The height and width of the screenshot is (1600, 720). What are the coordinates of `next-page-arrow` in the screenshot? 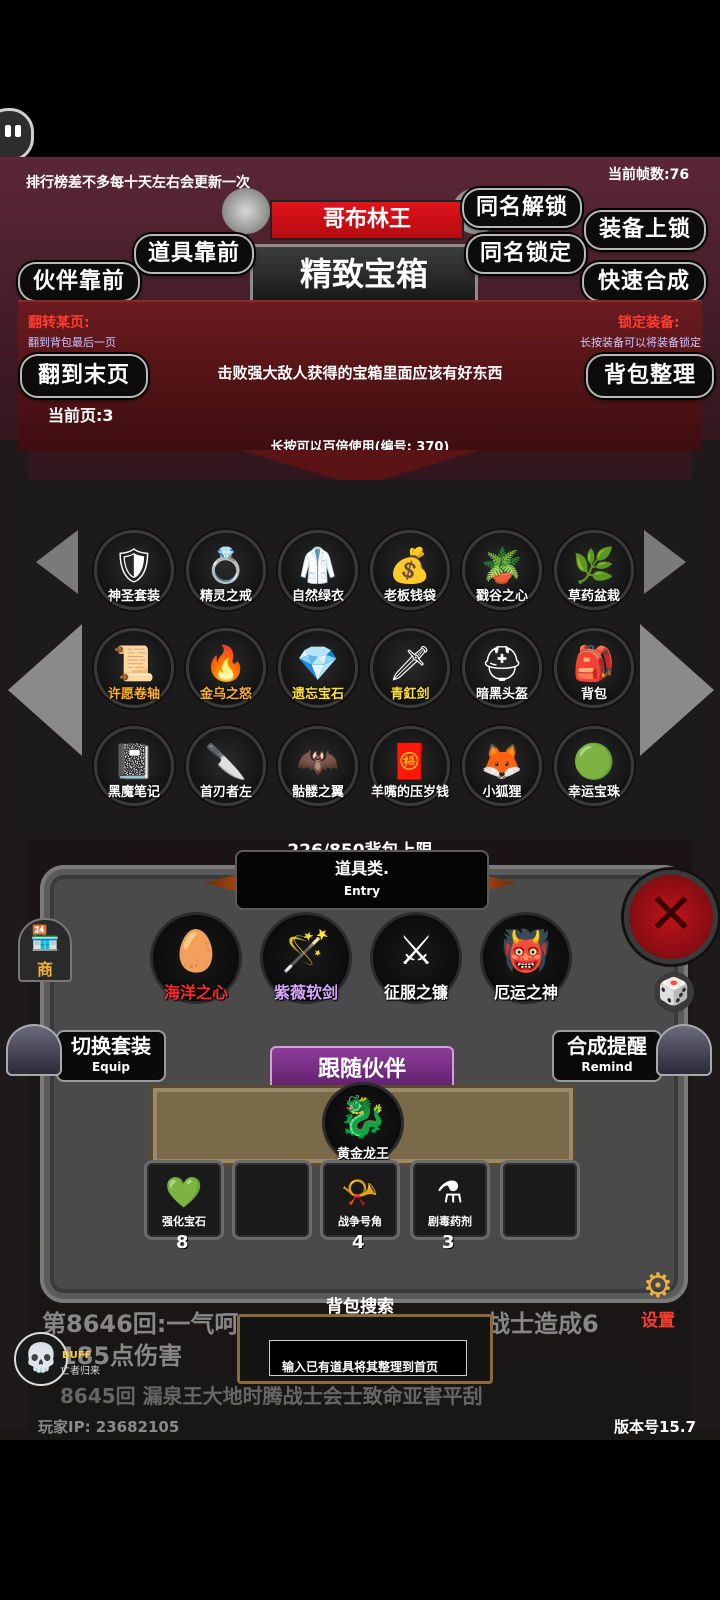 It's located at (677, 690).